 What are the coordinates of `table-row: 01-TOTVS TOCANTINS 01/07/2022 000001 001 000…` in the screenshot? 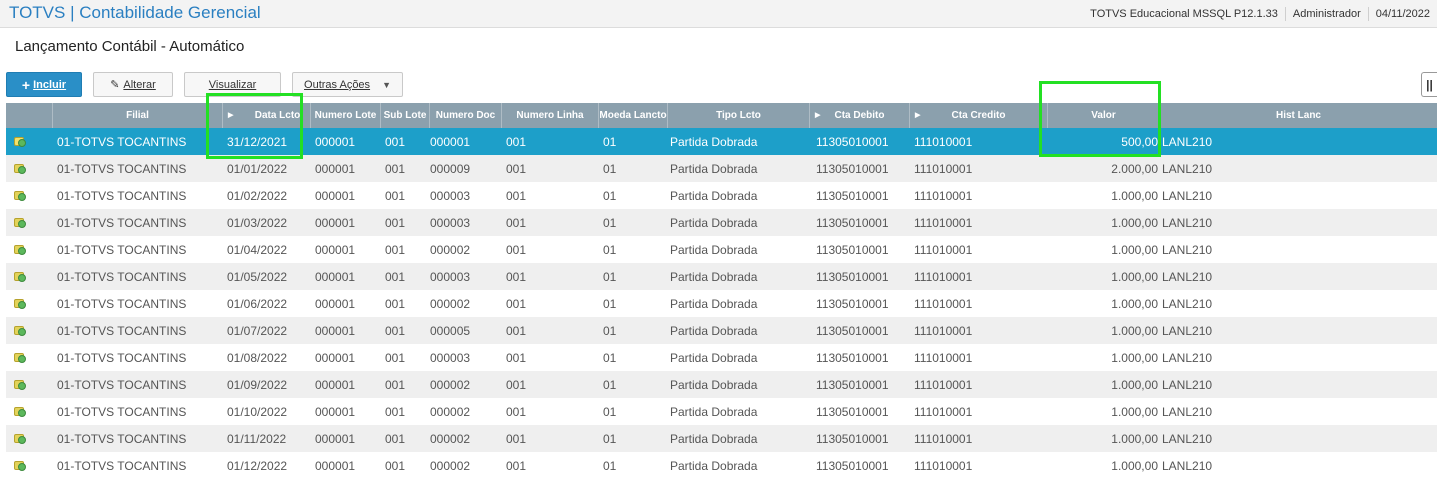 It's located at (721, 330).